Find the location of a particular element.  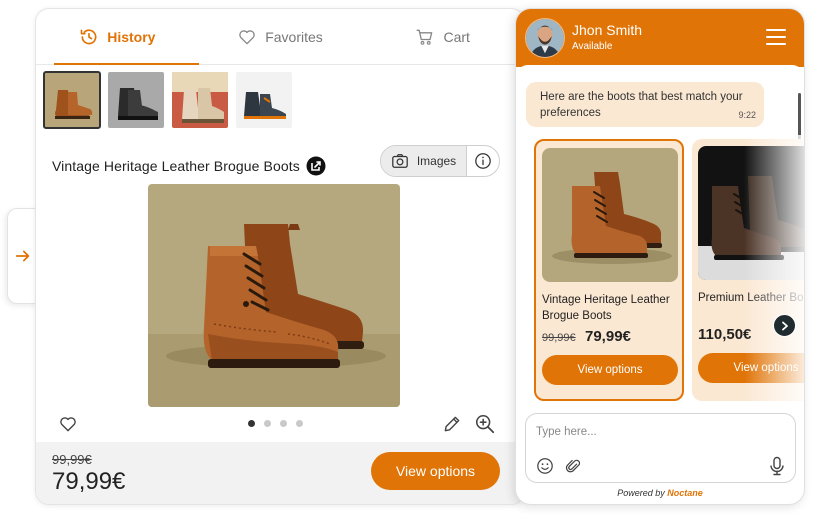

product-card-image is located at coordinates (610, 215).